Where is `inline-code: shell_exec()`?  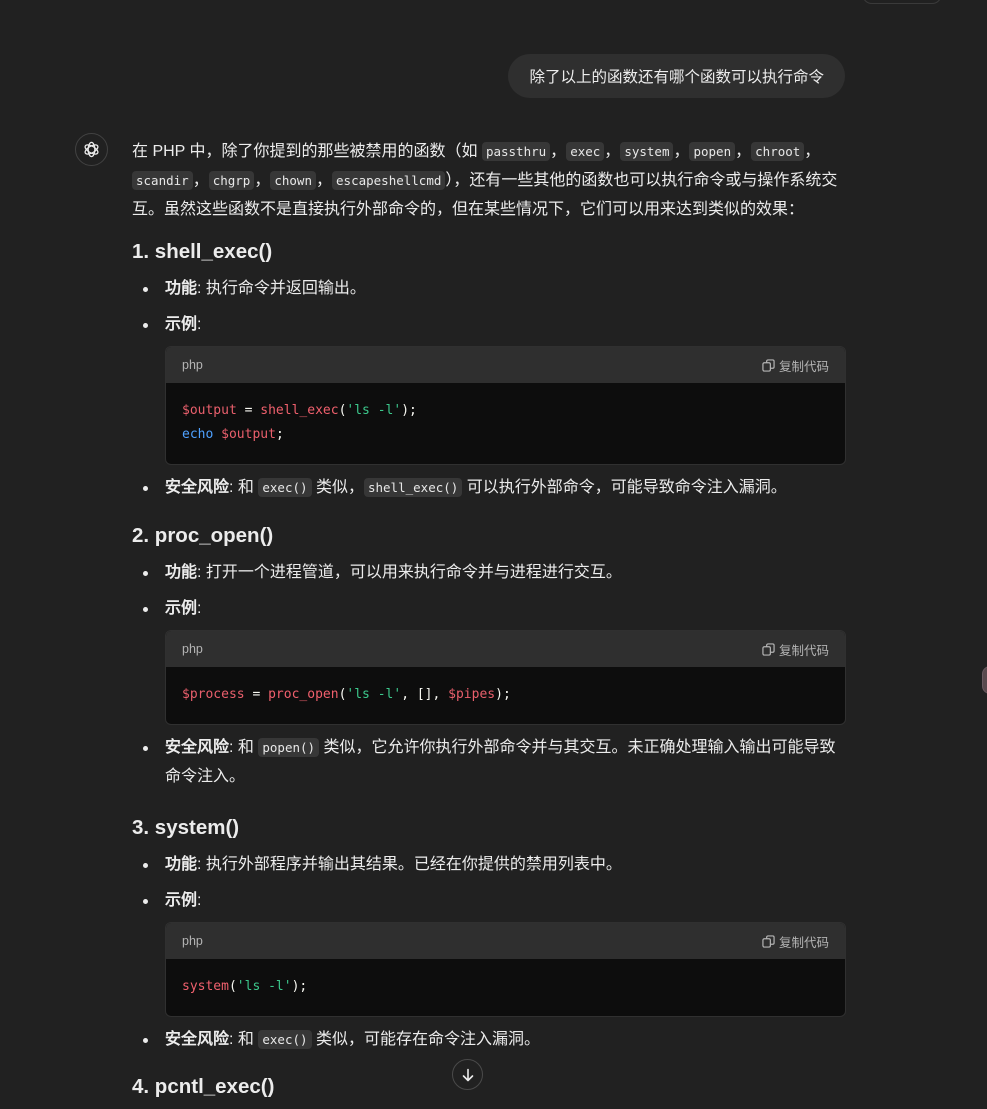 inline-code: shell_exec() is located at coordinates (413, 487).